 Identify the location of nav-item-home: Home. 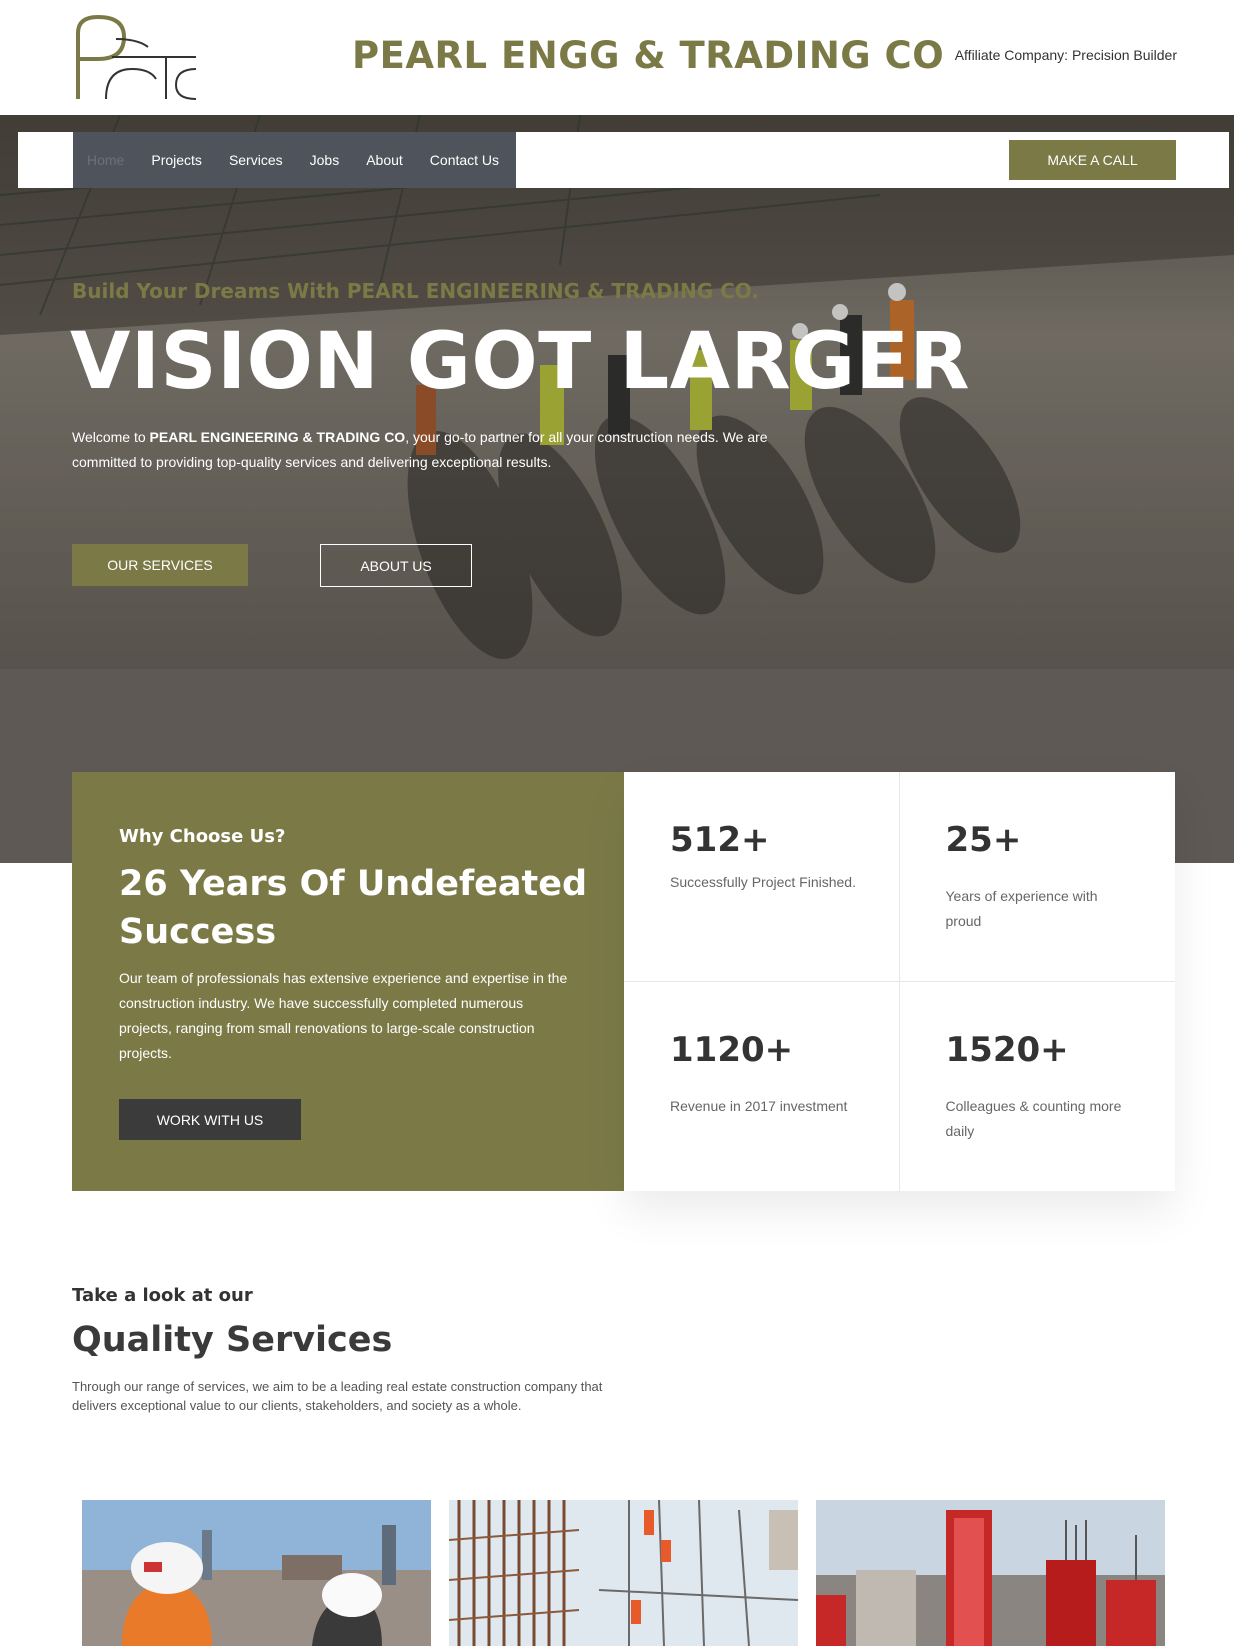
(105, 160).